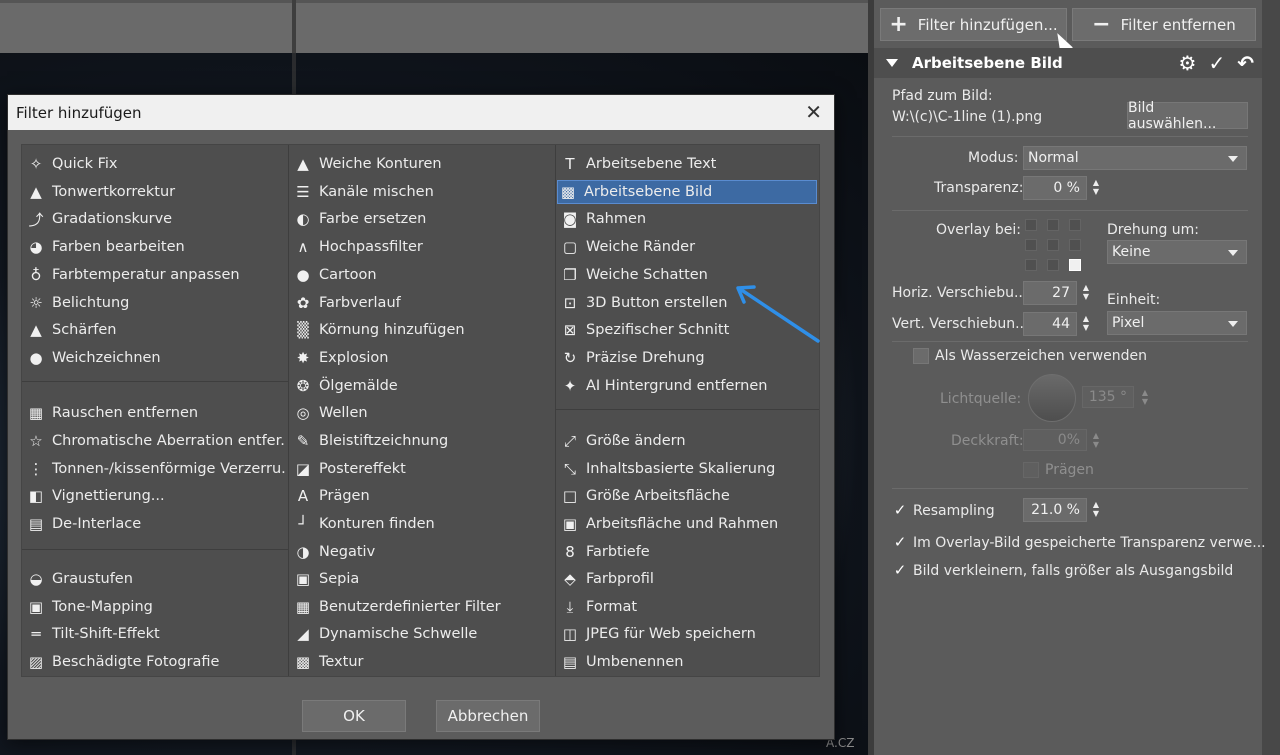 This screenshot has height=755, width=1280. Describe the element at coordinates (156, 192) in the screenshot. I see `filter-item-tonwertkorrektur: ▲ Tonwertkorrektur` at that location.